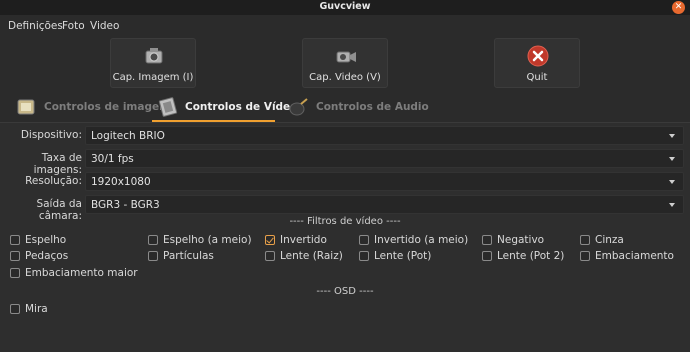 The height and width of the screenshot is (352, 690). Describe the element at coordinates (609, 240) in the screenshot. I see `filter-label: Cinza` at that location.